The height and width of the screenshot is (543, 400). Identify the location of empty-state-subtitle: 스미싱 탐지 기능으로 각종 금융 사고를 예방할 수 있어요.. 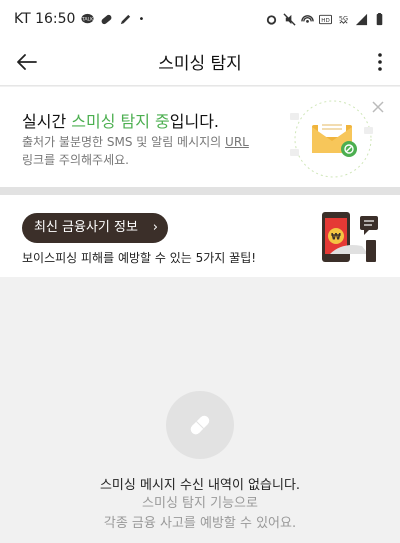
(200, 514).